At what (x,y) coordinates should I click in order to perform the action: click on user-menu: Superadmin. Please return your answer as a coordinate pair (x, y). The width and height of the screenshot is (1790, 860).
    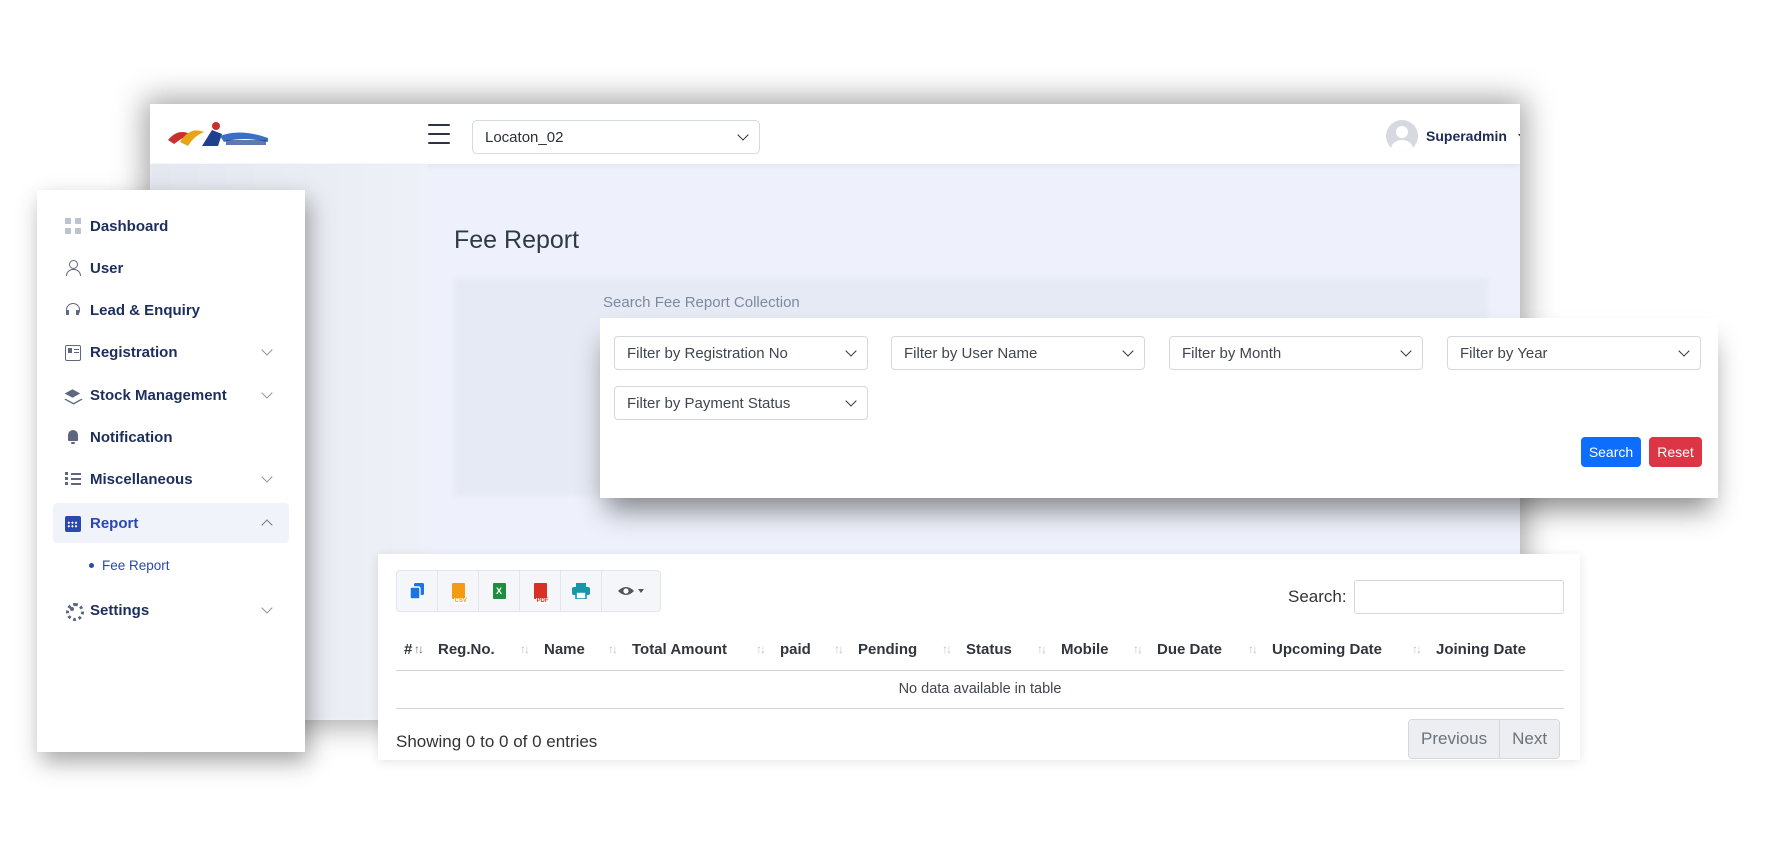
    Looking at the image, I should click on (1453, 136).